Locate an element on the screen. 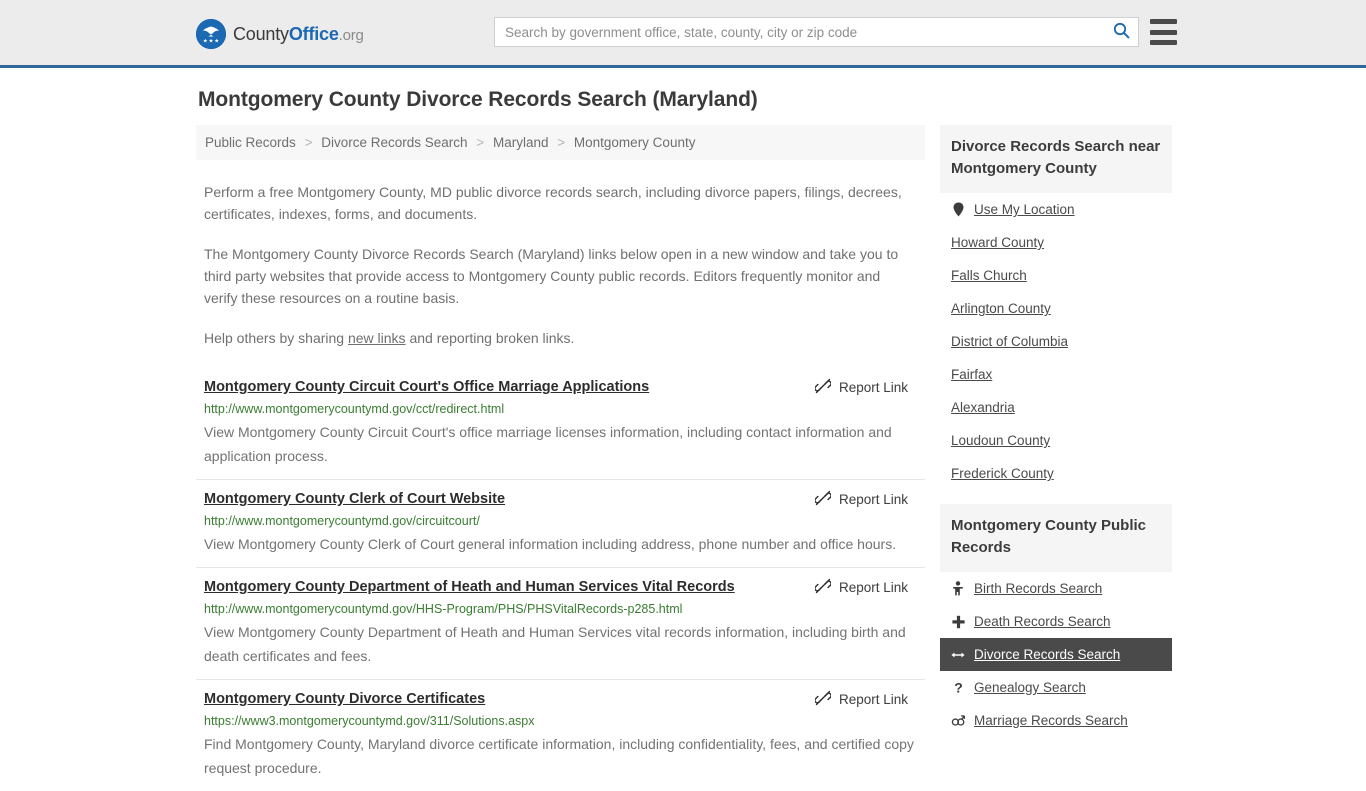 This screenshot has height=791, width=1366. map-pin-icon is located at coordinates (958, 209).